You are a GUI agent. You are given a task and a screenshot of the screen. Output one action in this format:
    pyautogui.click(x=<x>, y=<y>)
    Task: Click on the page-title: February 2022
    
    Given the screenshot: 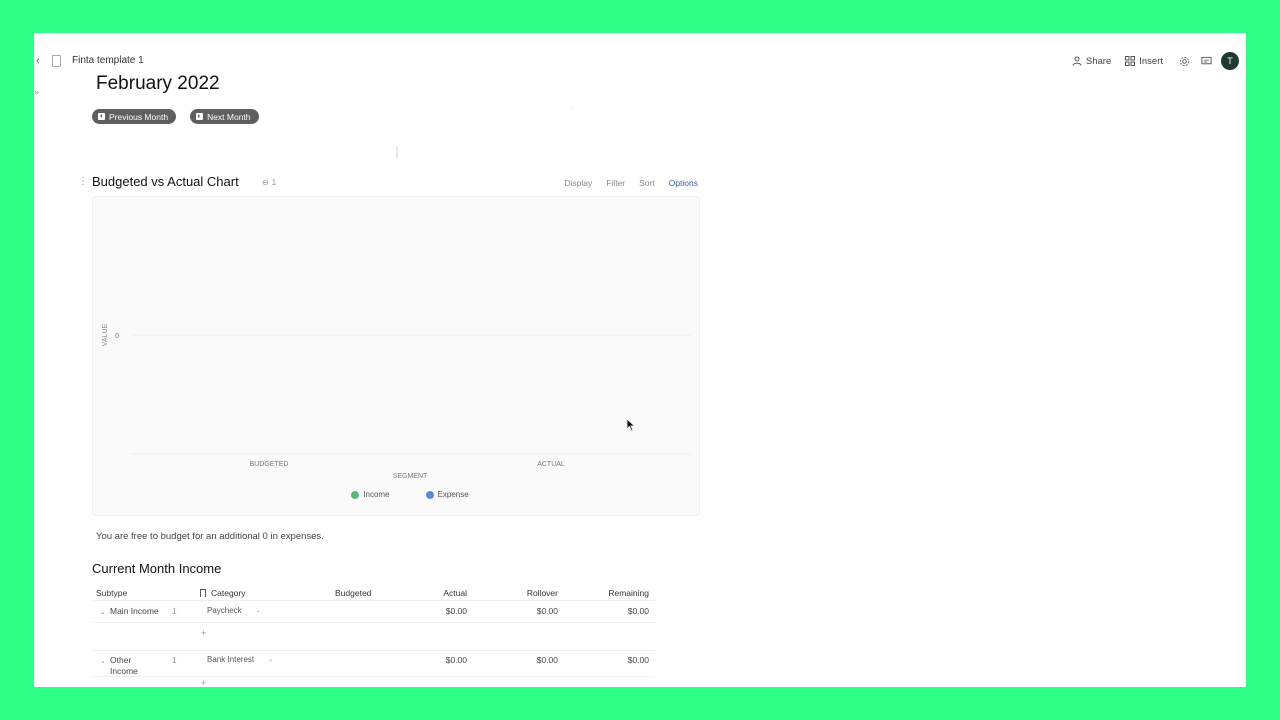 What is the action you would take?
    pyautogui.click(x=158, y=83)
    